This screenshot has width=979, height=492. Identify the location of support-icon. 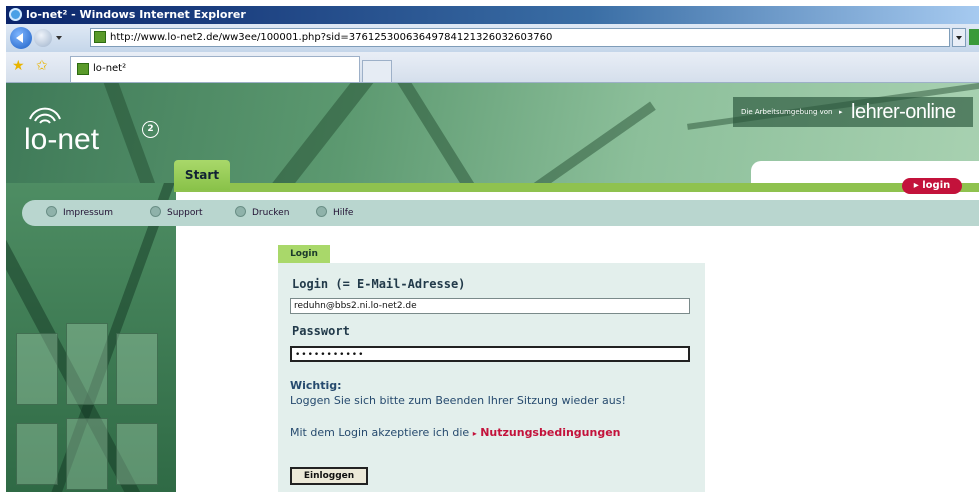
(155, 211).